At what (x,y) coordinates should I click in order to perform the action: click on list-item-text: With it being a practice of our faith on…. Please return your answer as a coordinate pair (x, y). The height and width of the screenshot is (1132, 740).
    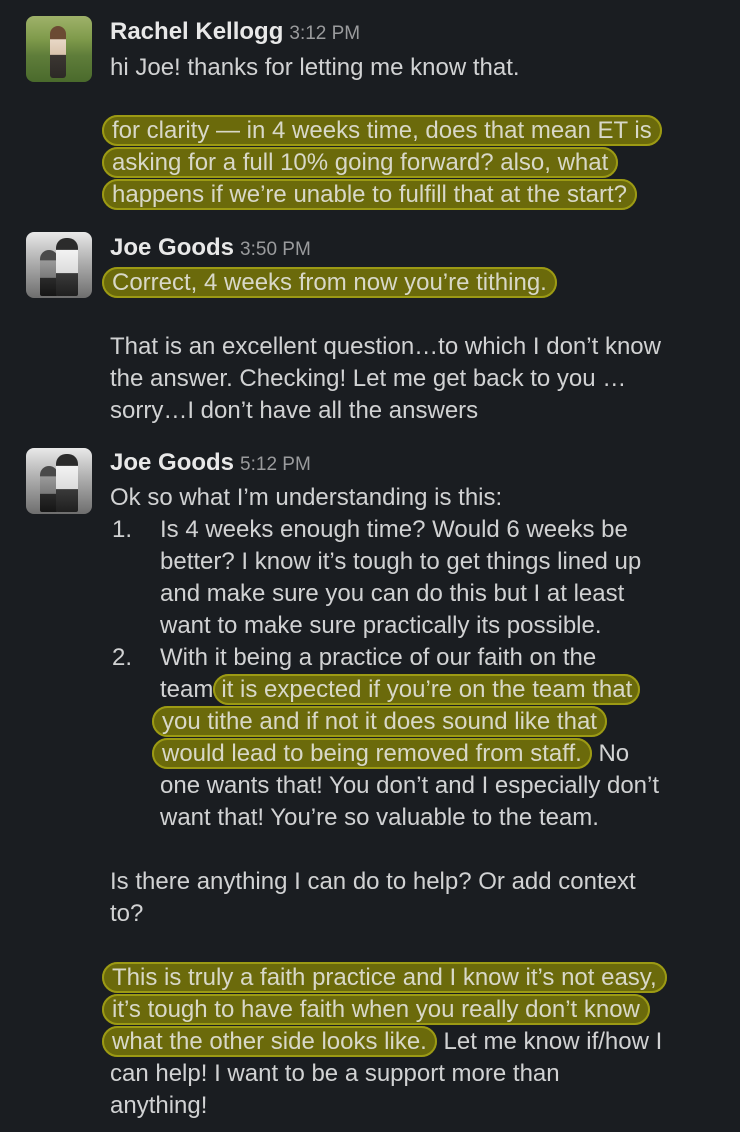
    Looking at the image, I should click on (378, 657).